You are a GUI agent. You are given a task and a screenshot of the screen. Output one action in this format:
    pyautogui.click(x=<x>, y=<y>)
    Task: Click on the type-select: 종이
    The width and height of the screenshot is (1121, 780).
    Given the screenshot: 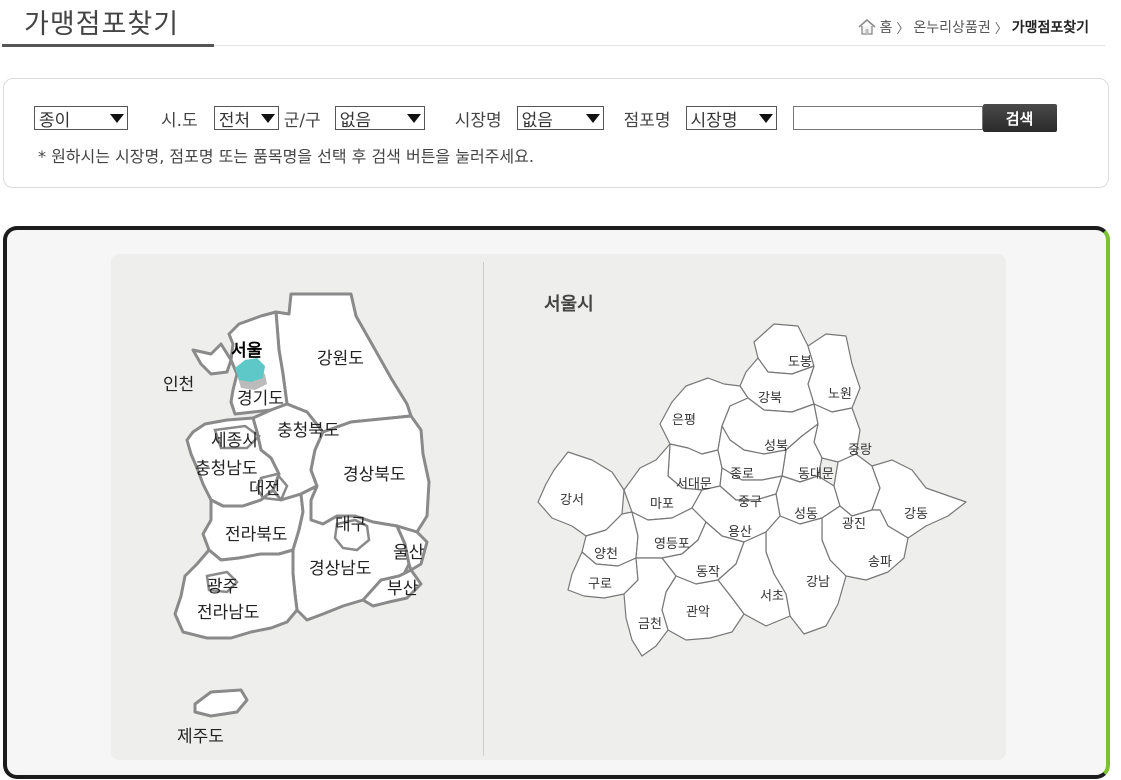 What is the action you would take?
    pyautogui.click(x=81, y=118)
    